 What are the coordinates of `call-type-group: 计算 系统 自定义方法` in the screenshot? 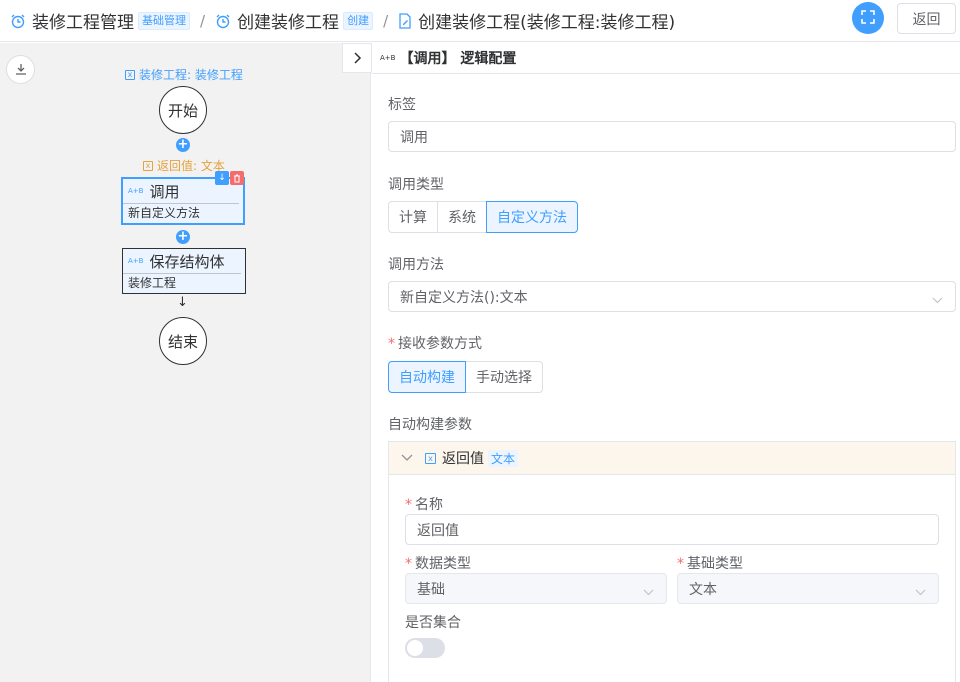 It's located at (483, 217).